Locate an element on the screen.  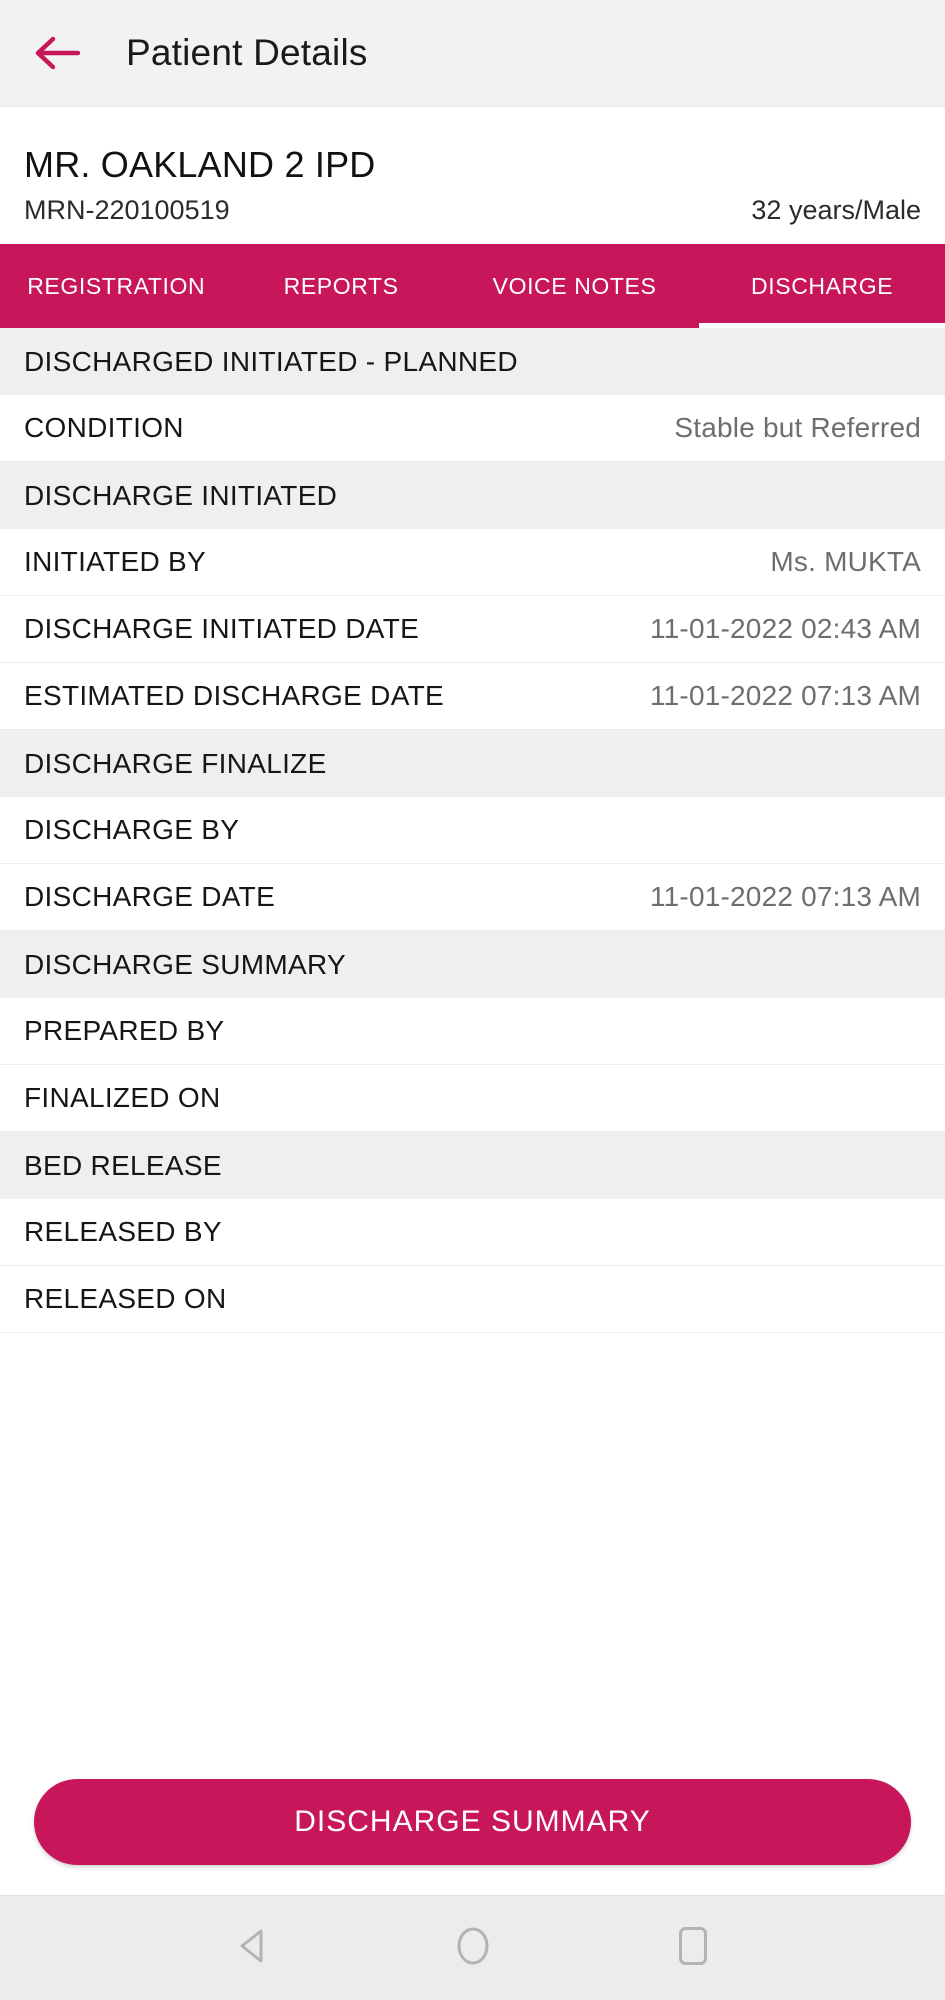
tab-voice-notes: VOICE NOTES is located at coordinates (574, 286).